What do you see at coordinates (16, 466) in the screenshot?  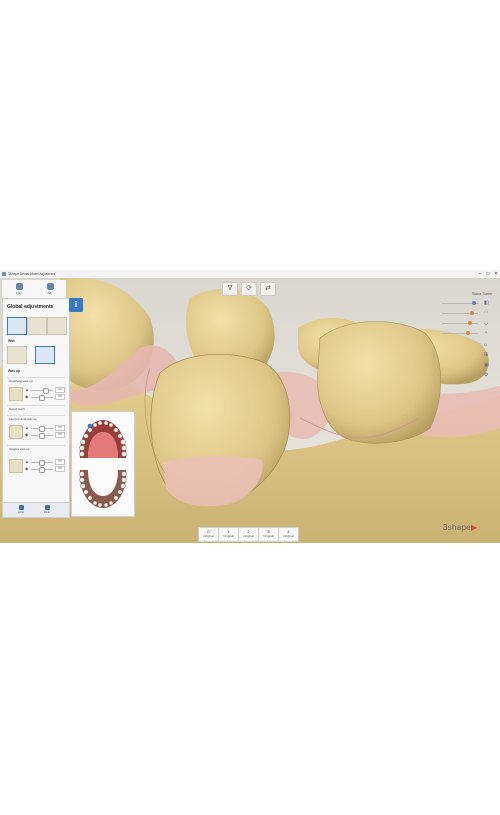 I see `gingiva-preview` at bounding box center [16, 466].